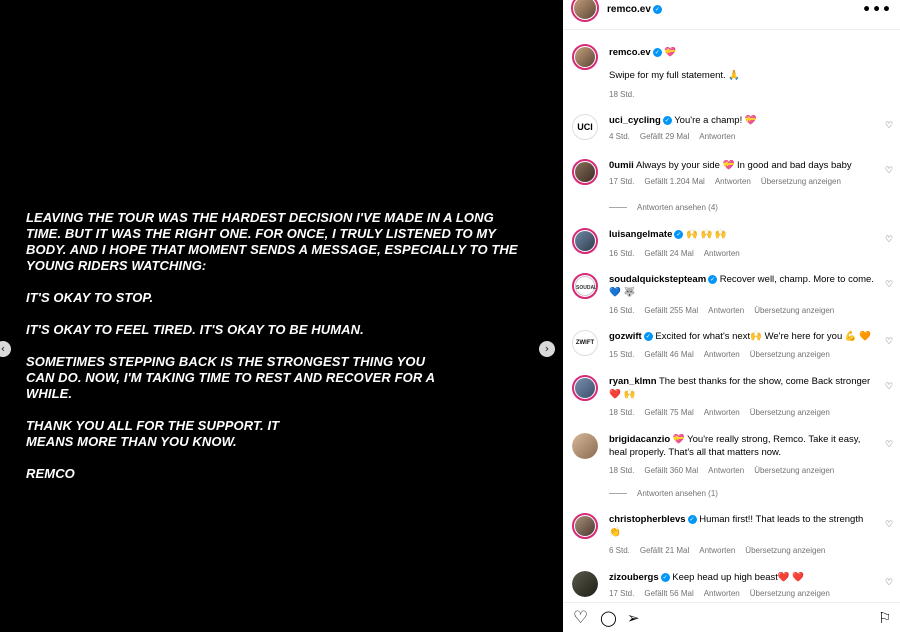 The image size is (900, 632). What do you see at coordinates (608, 618) in the screenshot?
I see `comment-icon: ◯` at bounding box center [608, 618].